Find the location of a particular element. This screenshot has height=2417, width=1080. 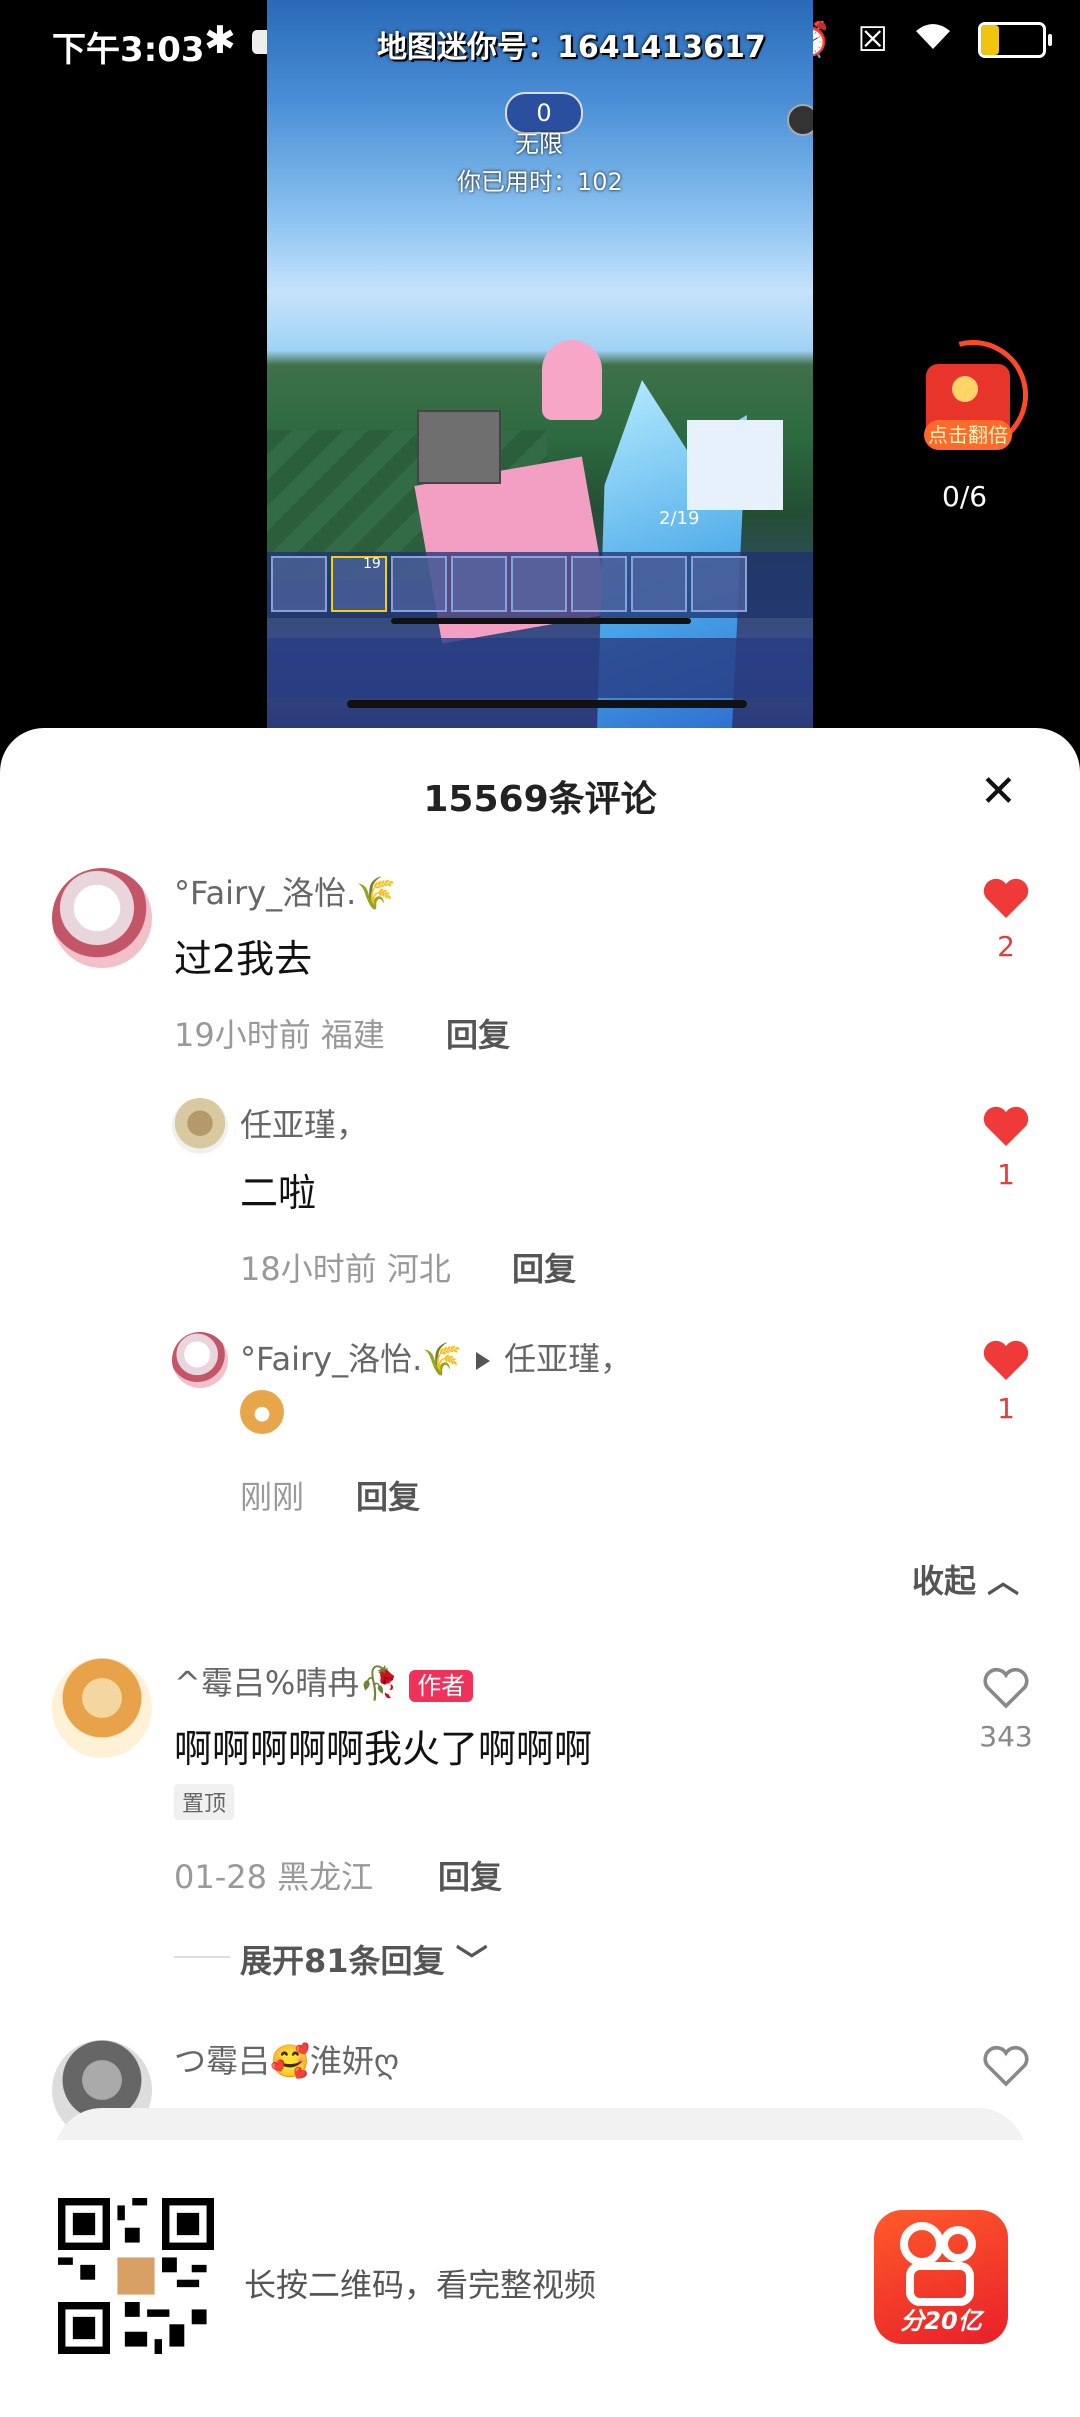

comment-meta: 01-28 黑龙江 is located at coordinates (274, 1877).